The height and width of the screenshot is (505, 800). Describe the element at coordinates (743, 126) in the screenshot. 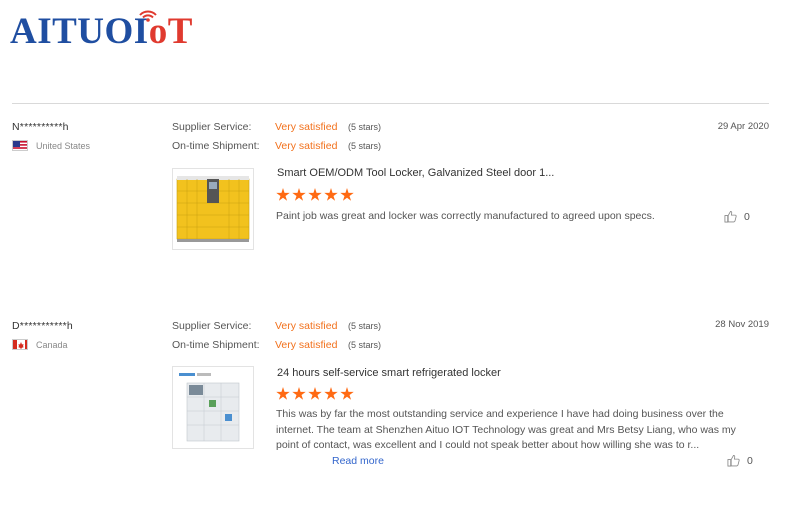

I see `review-date: 29 Apr 2020` at that location.